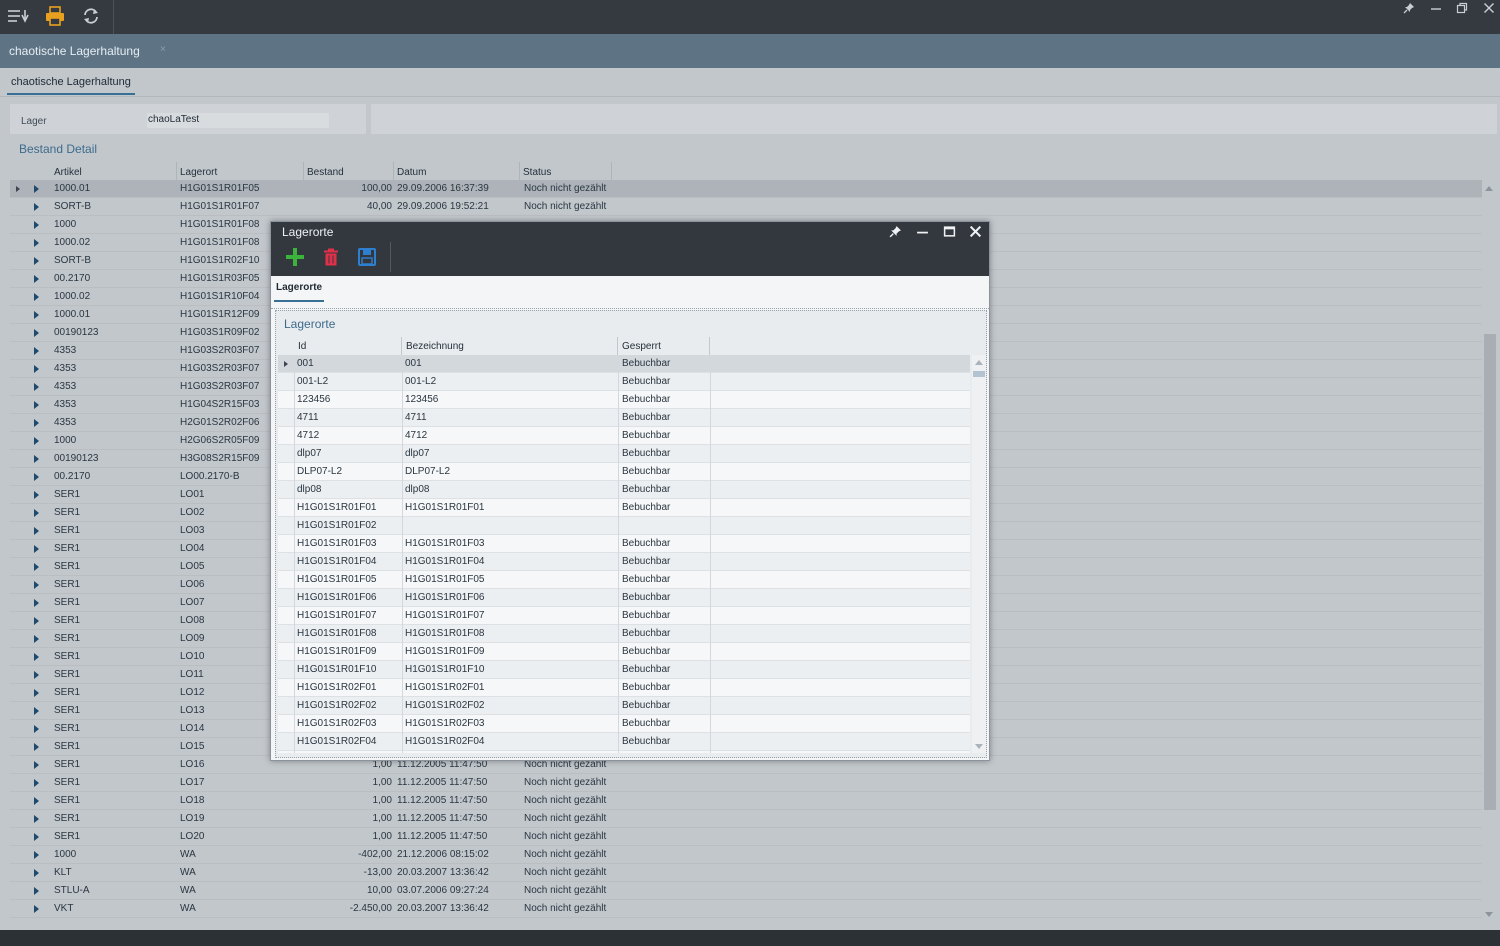 Image resolution: width=1500 pixels, height=946 pixels. Describe the element at coordinates (624, 724) in the screenshot. I see `table-row: H1G01S1R02F03 H1G01S1R02F03 Bebuchbar` at that location.